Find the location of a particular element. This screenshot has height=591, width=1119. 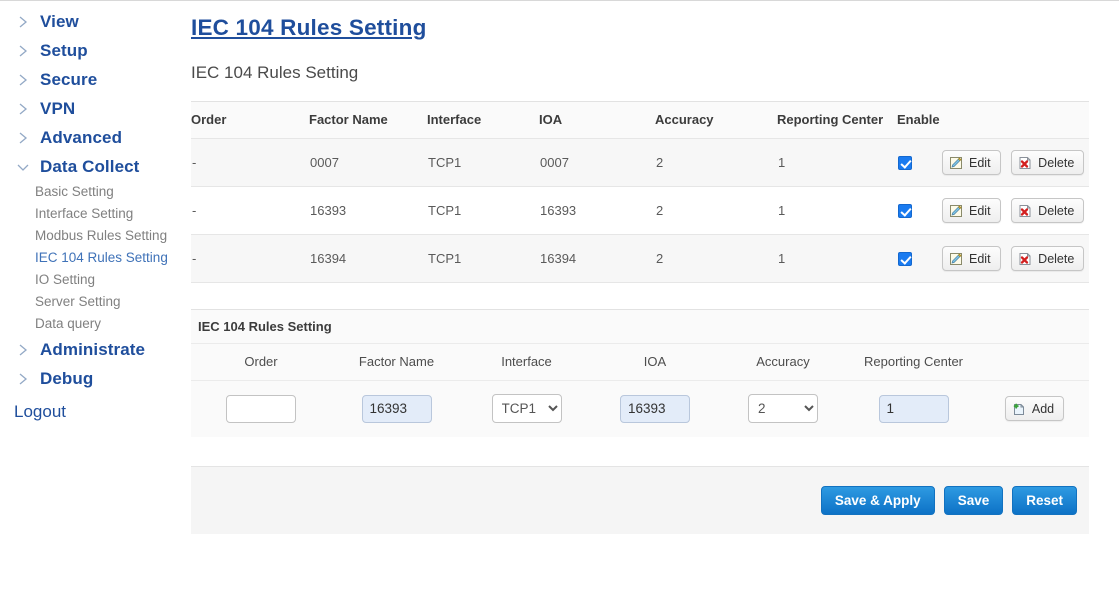

col-ioa: IOA is located at coordinates (597, 120).